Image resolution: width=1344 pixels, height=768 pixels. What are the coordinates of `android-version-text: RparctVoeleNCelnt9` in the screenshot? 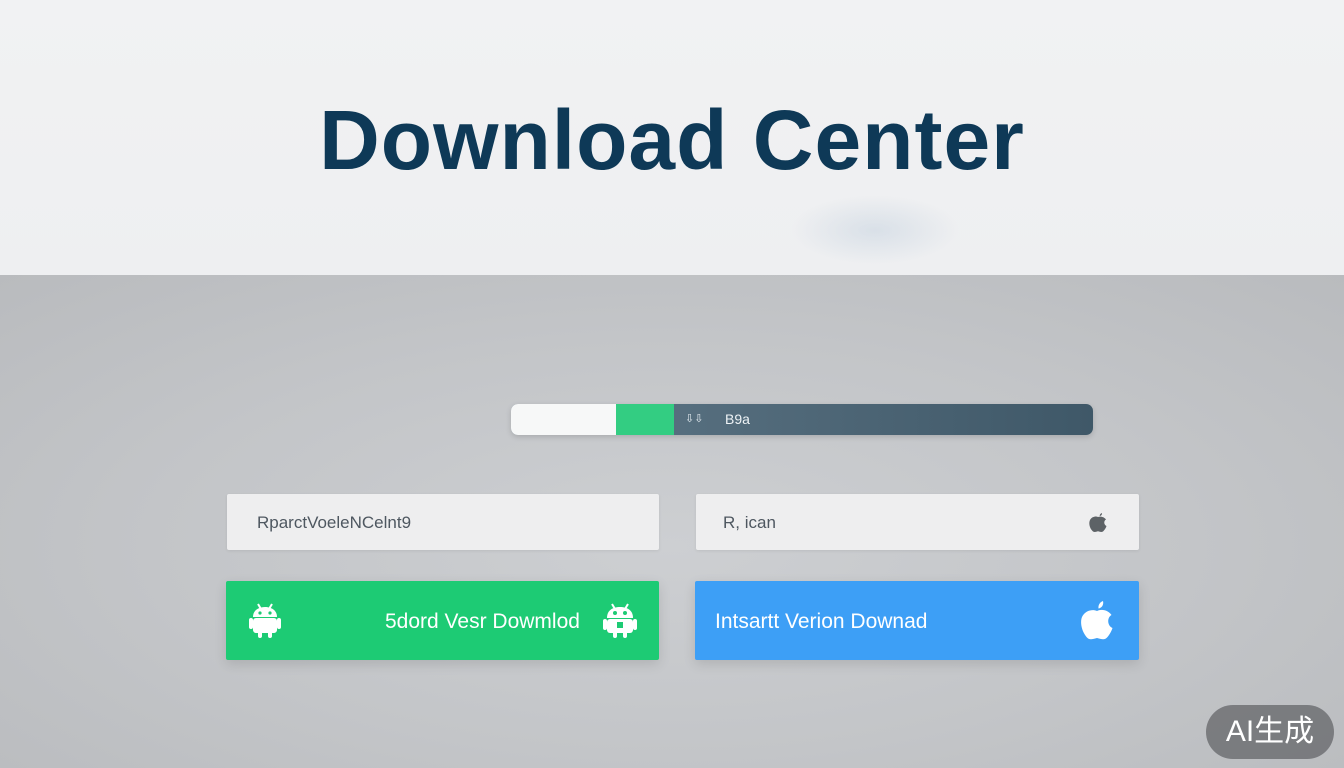 It's located at (334, 522).